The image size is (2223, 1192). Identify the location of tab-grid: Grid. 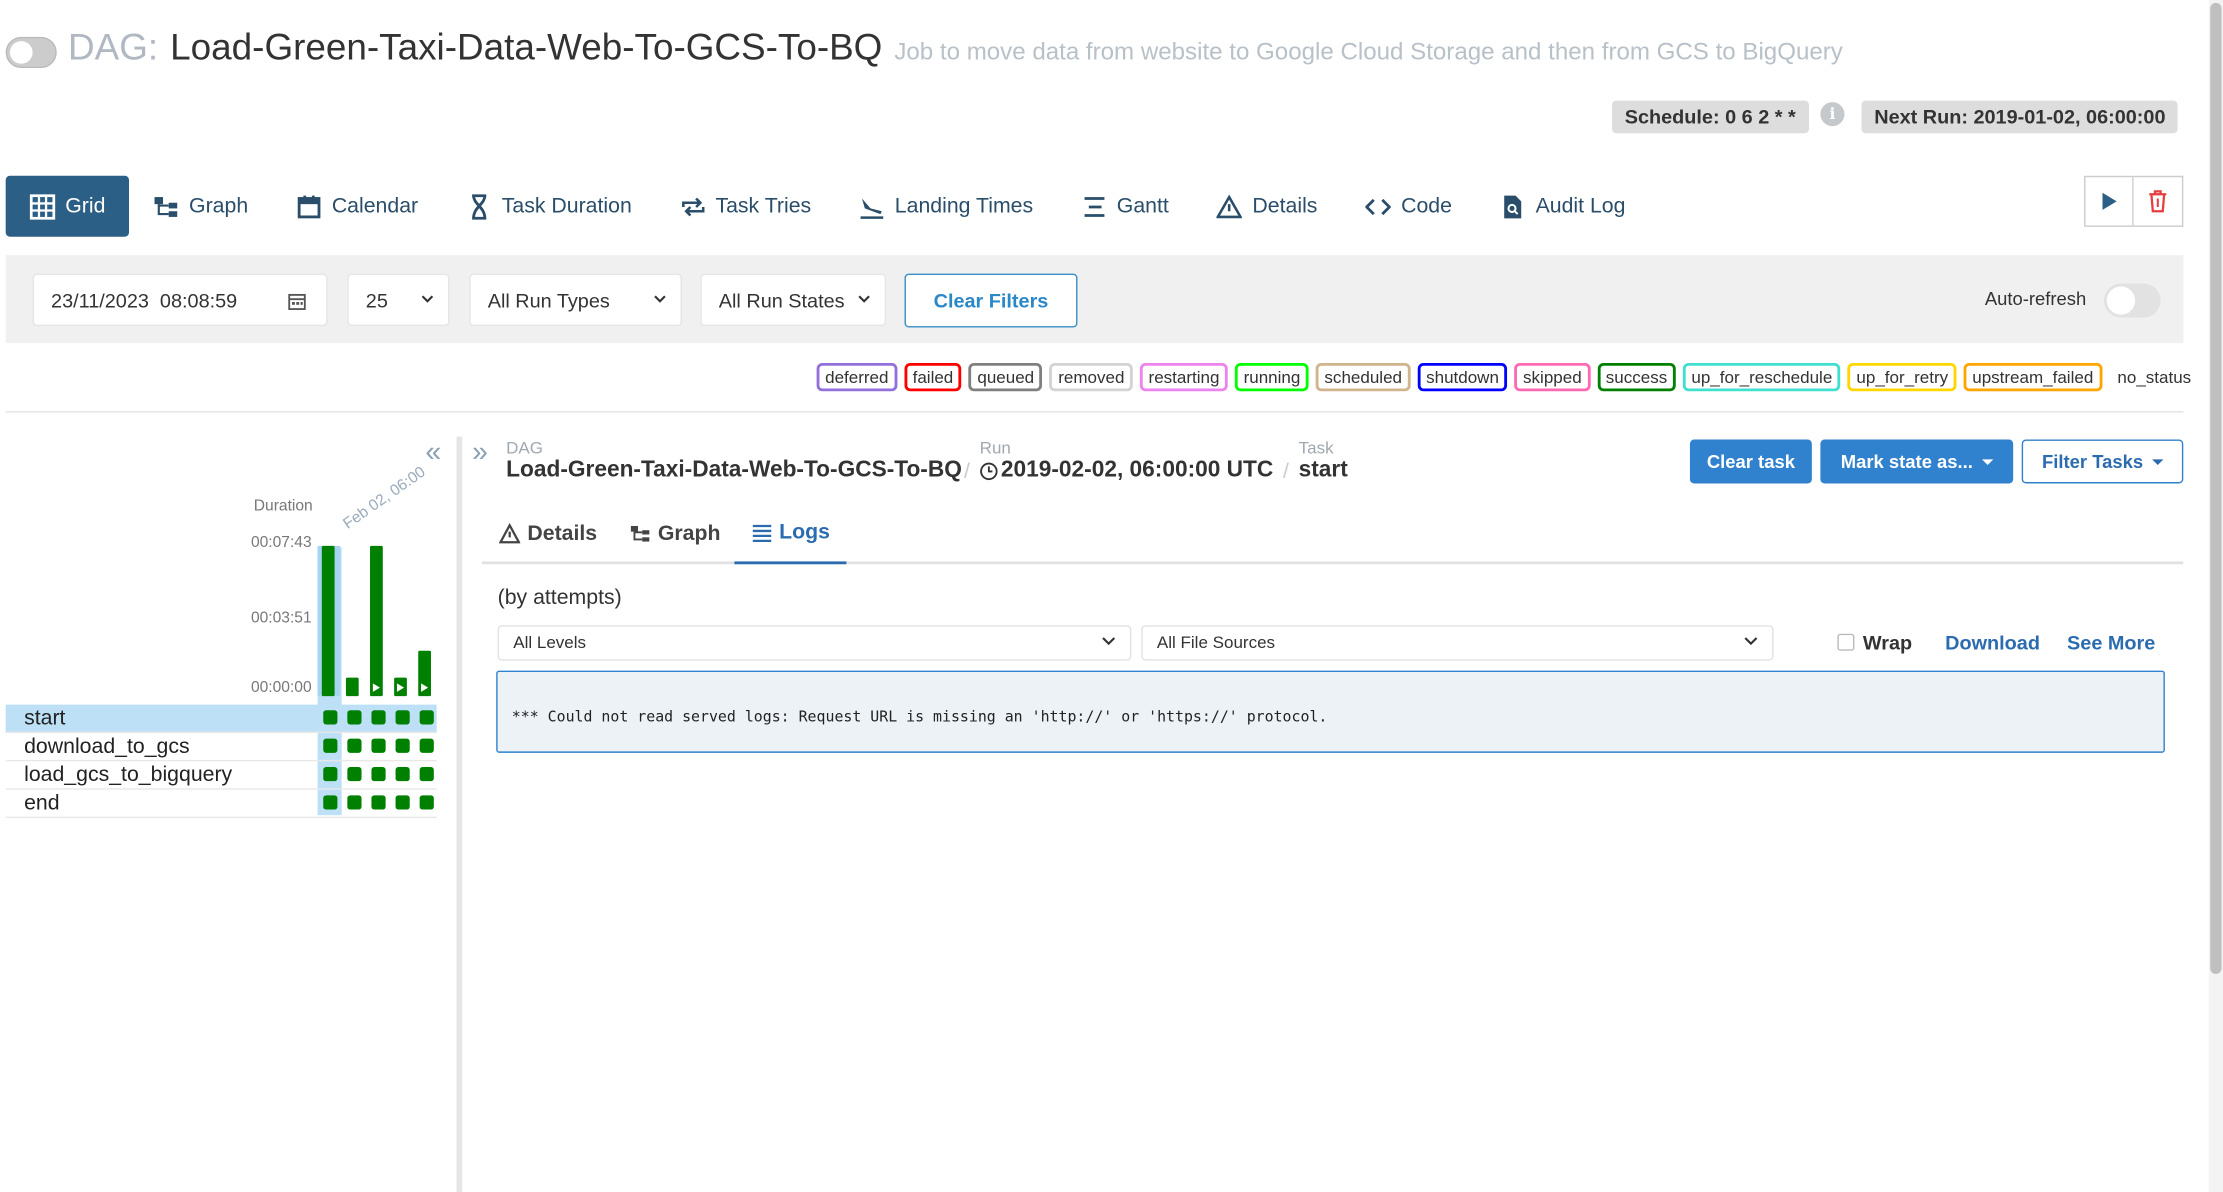
(67, 206).